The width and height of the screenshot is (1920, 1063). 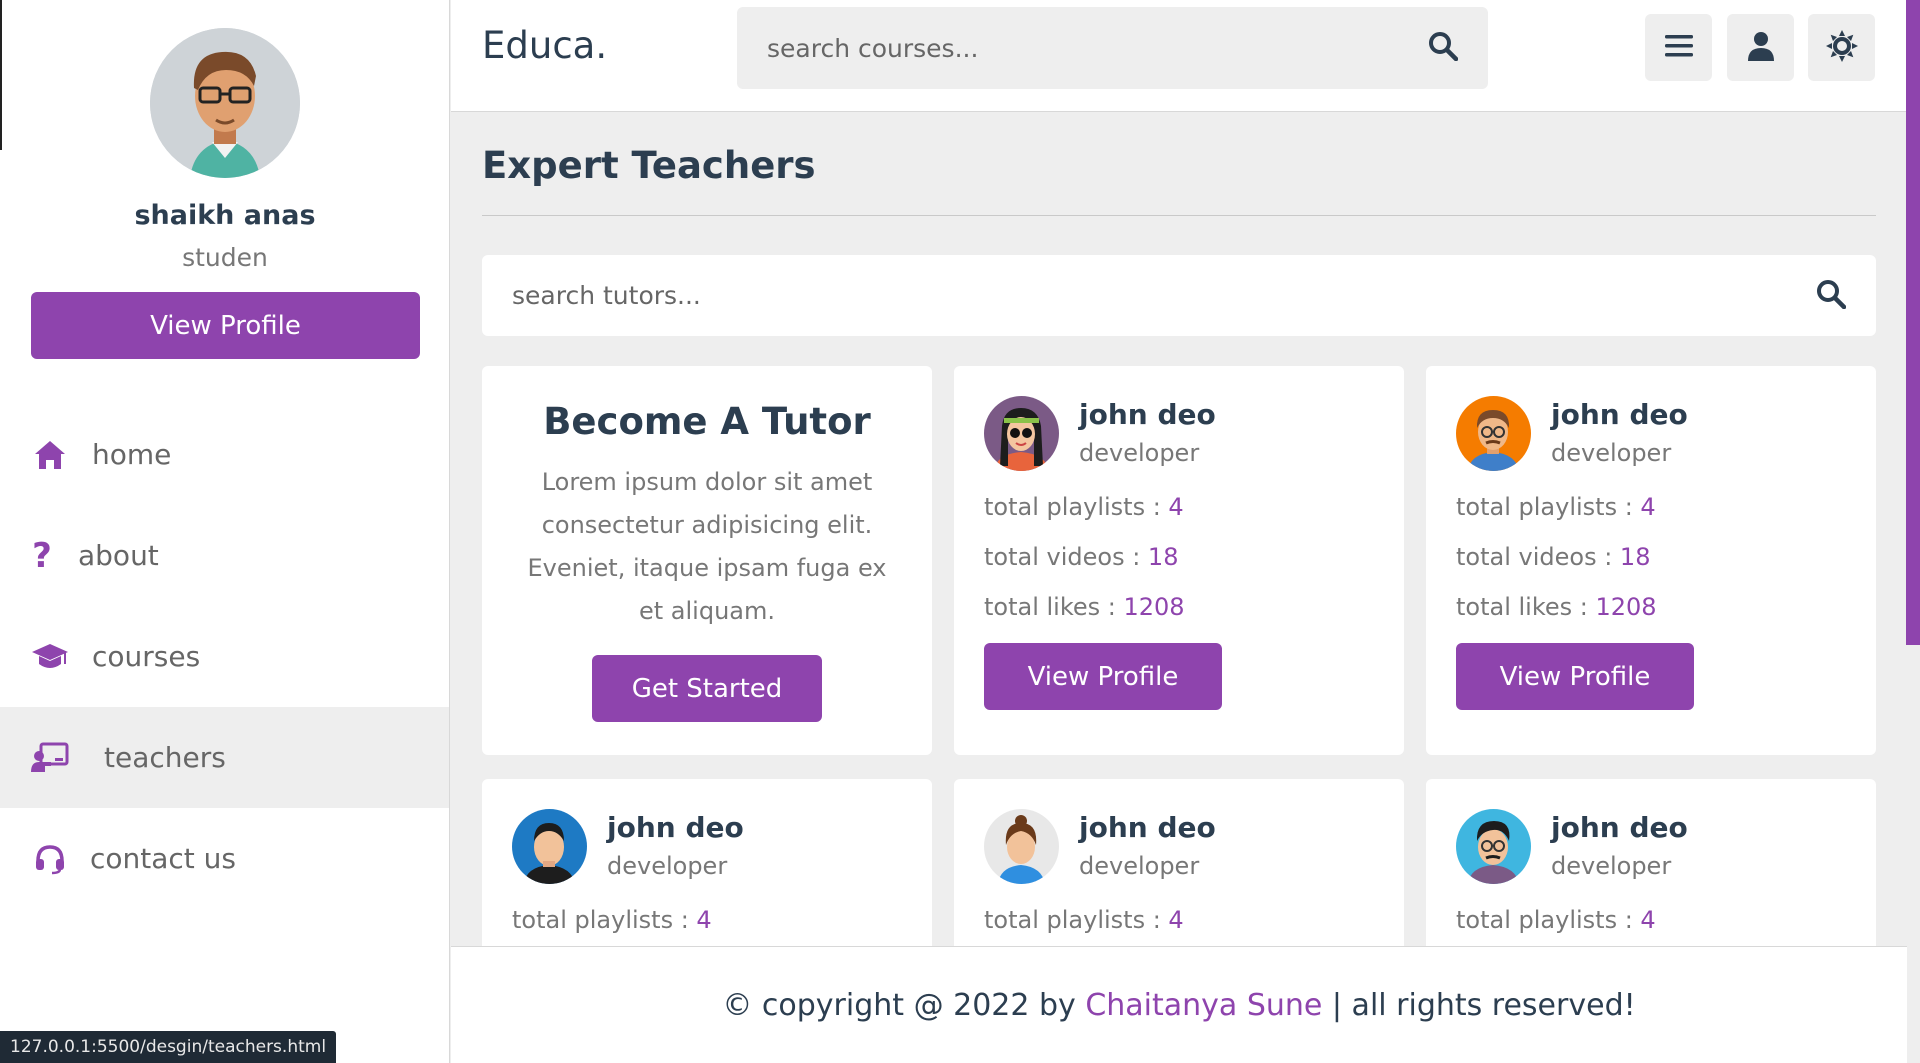 What do you see at coordinates (1179, 215) in the screenshot?
I see `title-divider` at bounding box center [1179, 215].